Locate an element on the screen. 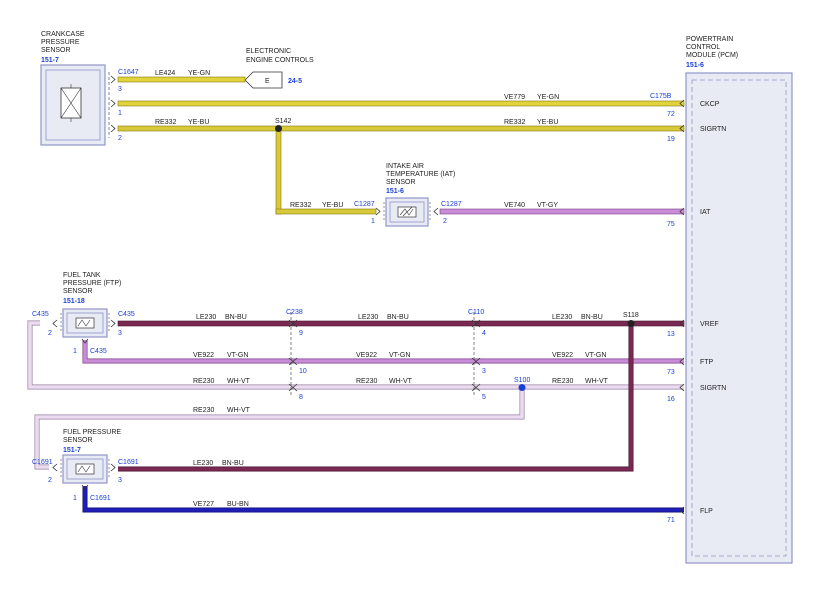 The width and height of the screenshot is (814, 601). ftp-pin-2: 2 is located at coordinates (50, 333).